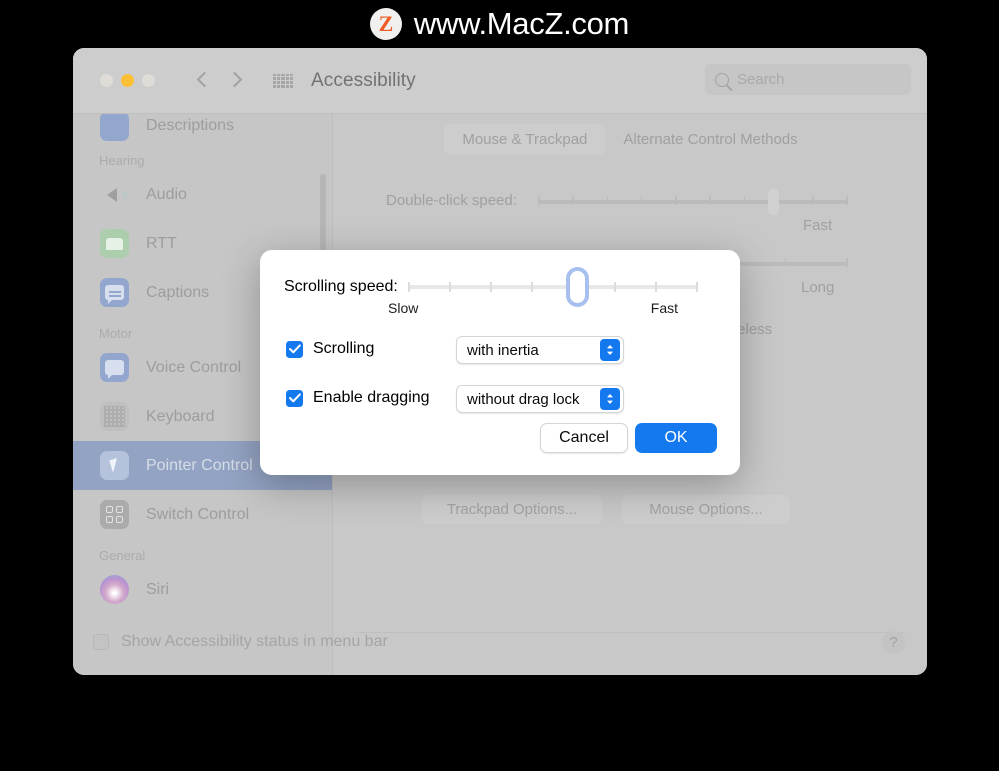 The height and width of the screenshot is (771, 999). I want to click on audio-icon, so click(114, 194).